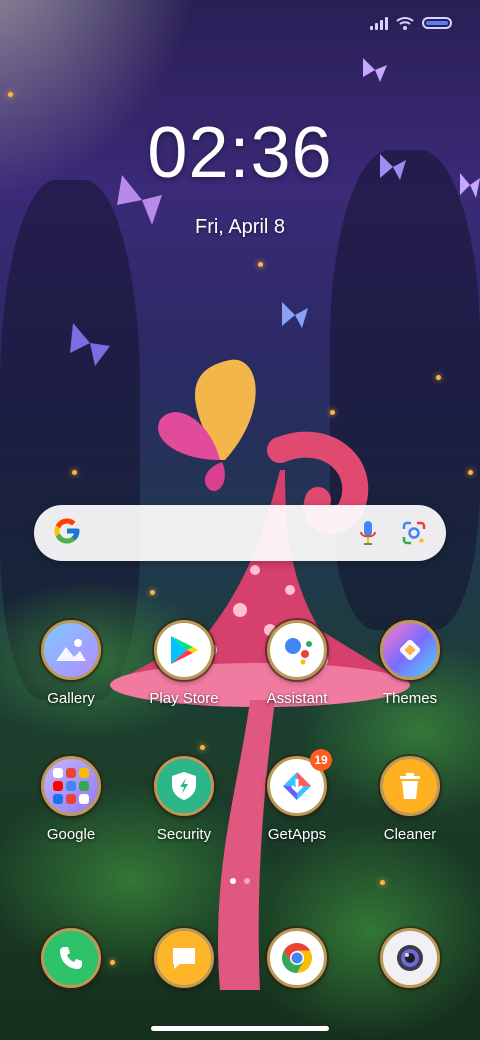  I want to click on app-label: Play Store, so click(184, 698).